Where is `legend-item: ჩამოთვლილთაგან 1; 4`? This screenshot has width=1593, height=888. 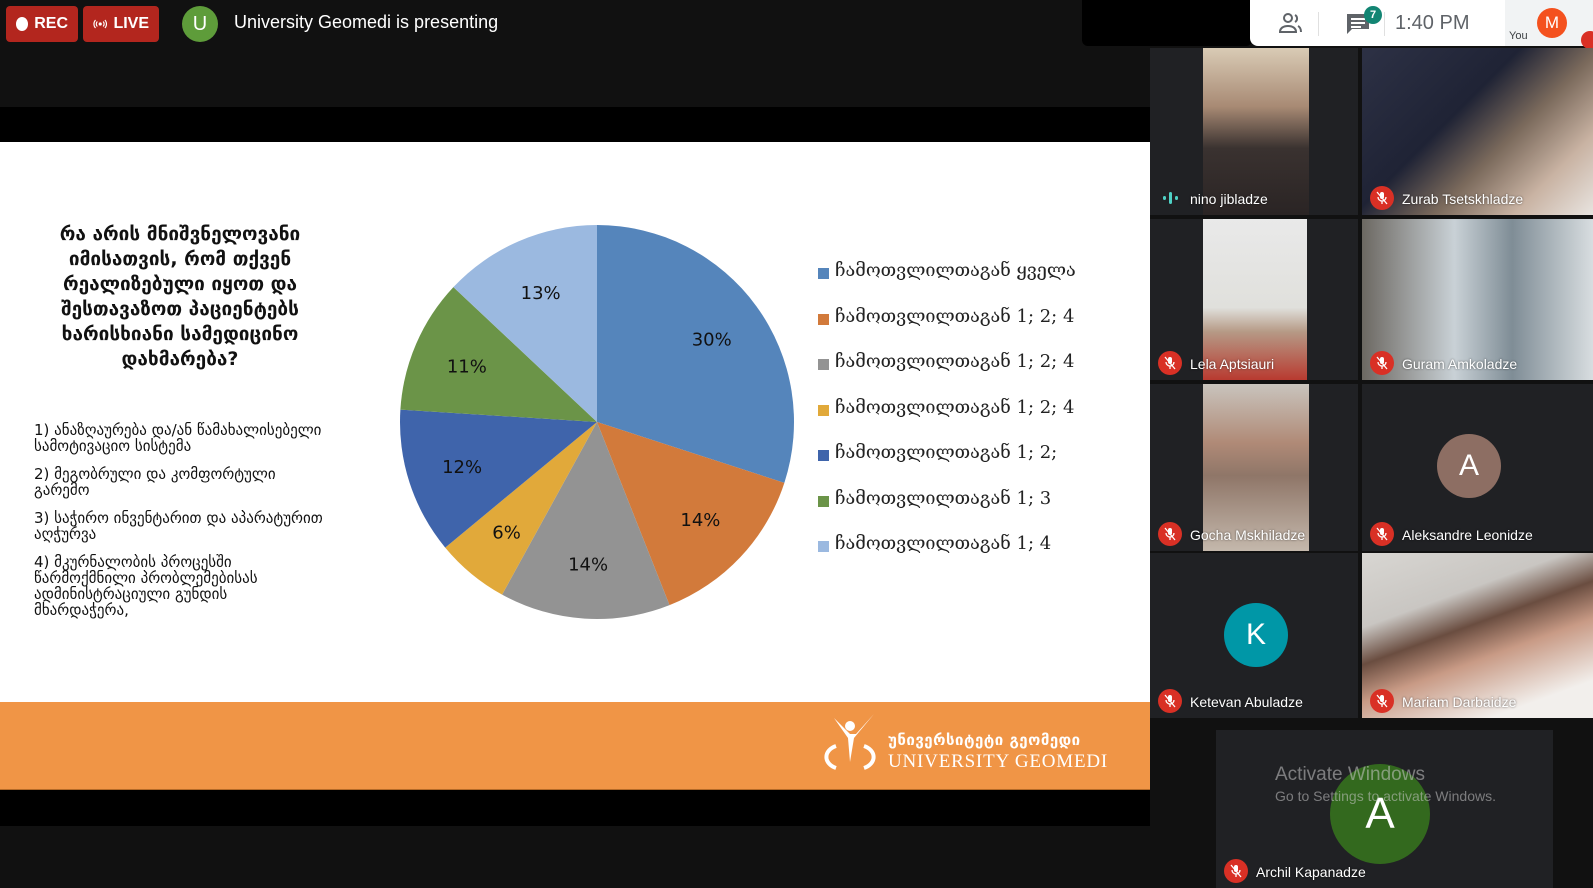
legend-item: ჩამოთვლილთაგან 1; 4 is located at coordinates (947, 556).